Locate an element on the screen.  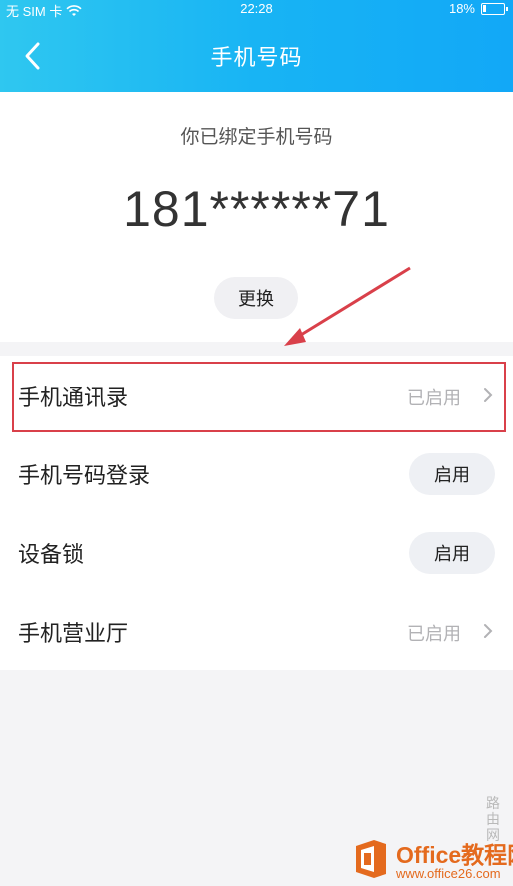
device-lock-row: 设备锁 启用 is located at coordinates (256, 552).